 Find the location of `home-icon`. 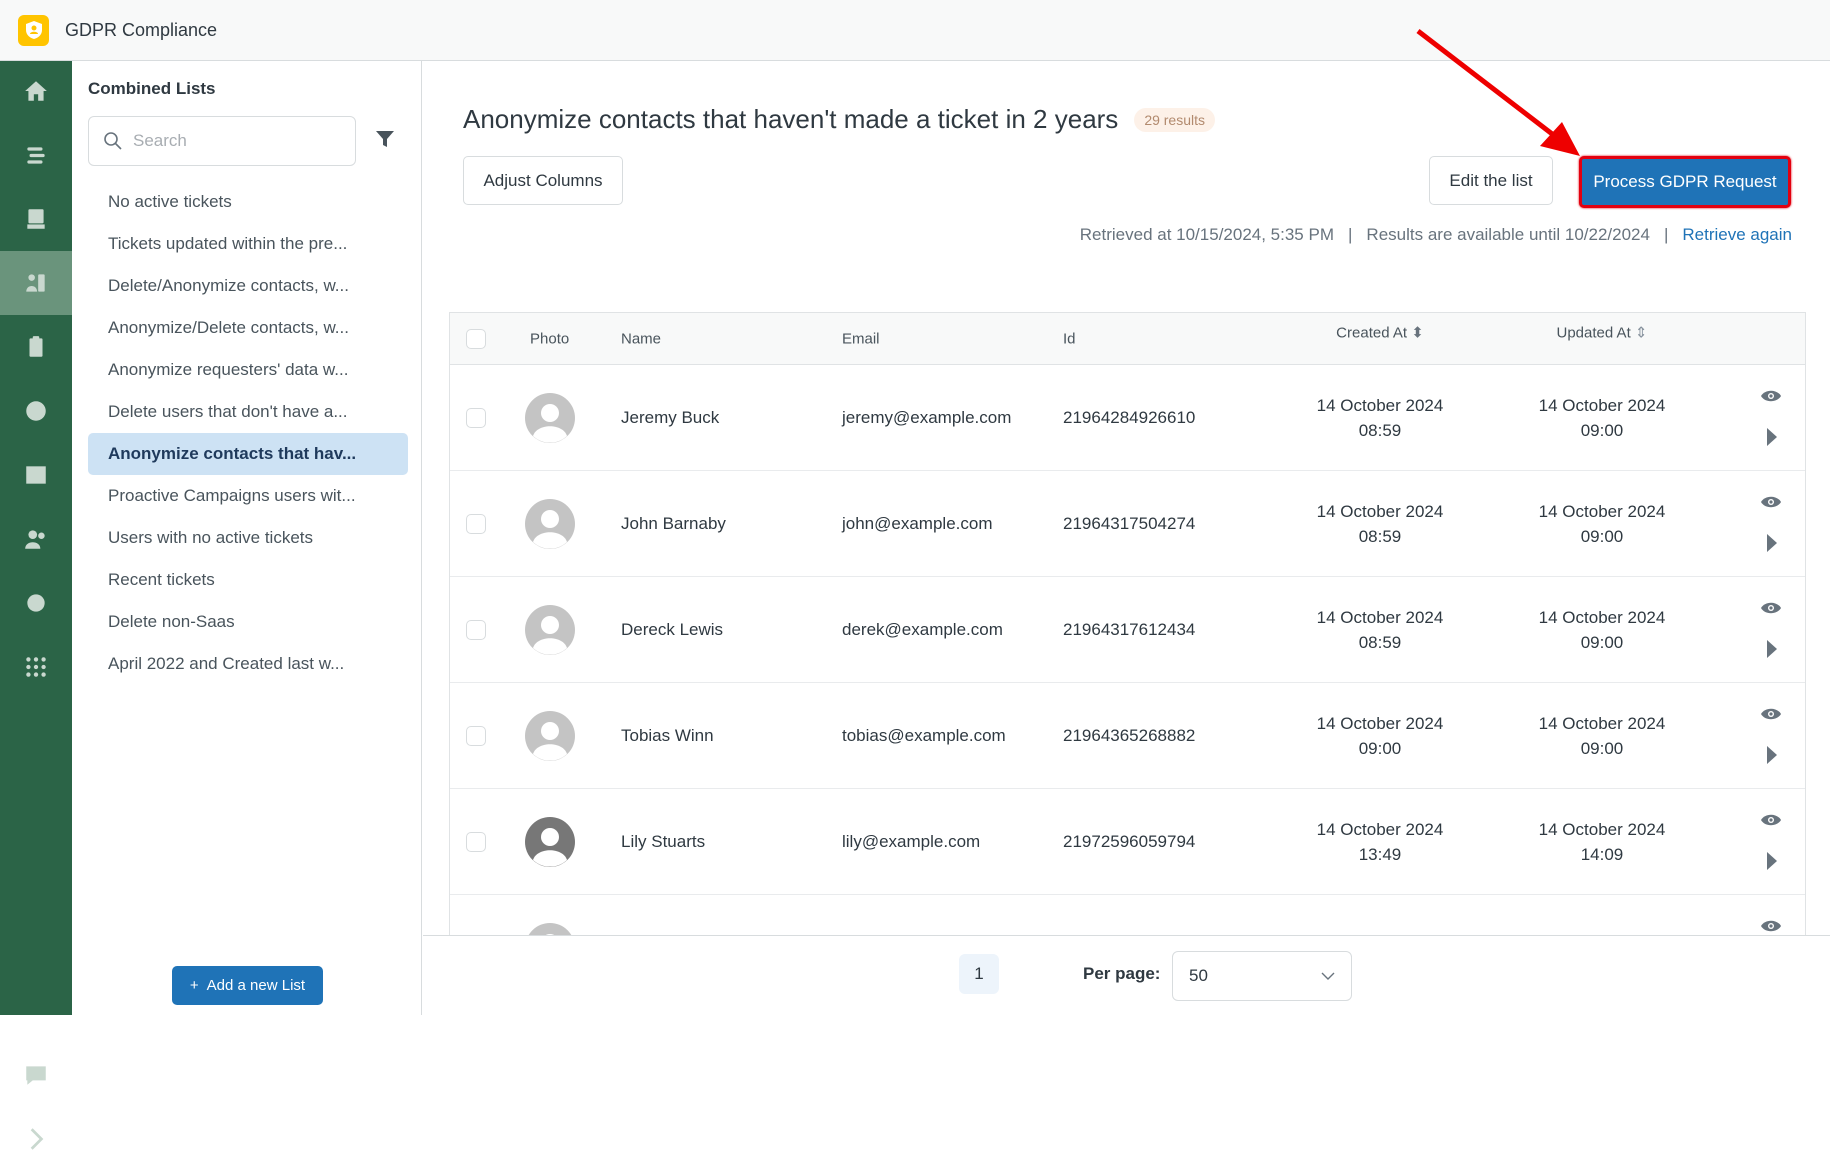

home-icon is located at coordinates (36, 91).